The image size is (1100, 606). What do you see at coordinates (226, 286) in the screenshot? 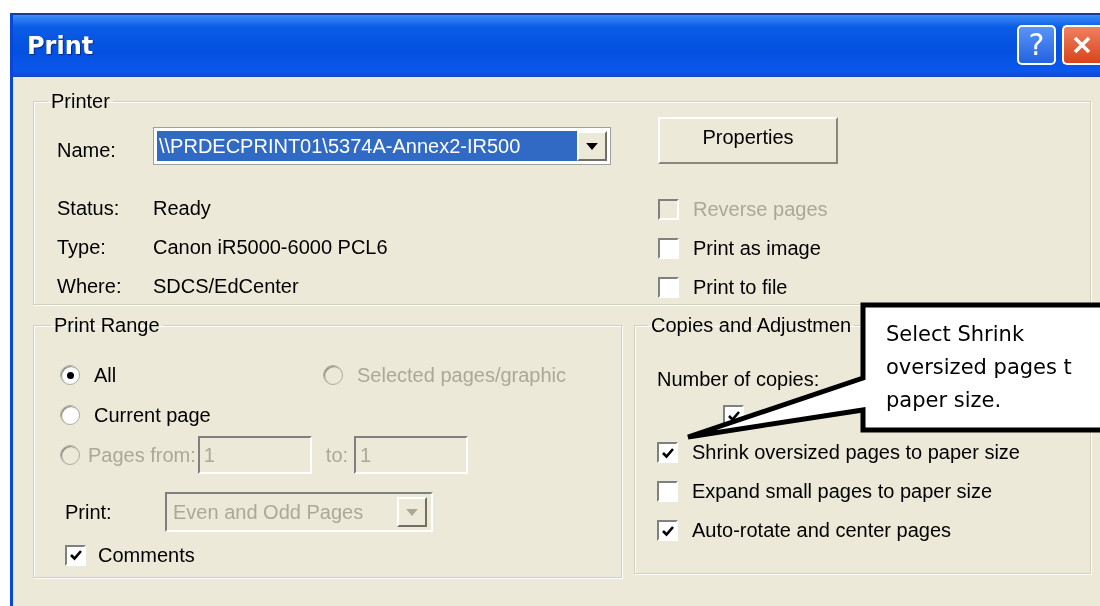
I see `info-value: SDCS/EdCenter` at bounding box center [226, 286].